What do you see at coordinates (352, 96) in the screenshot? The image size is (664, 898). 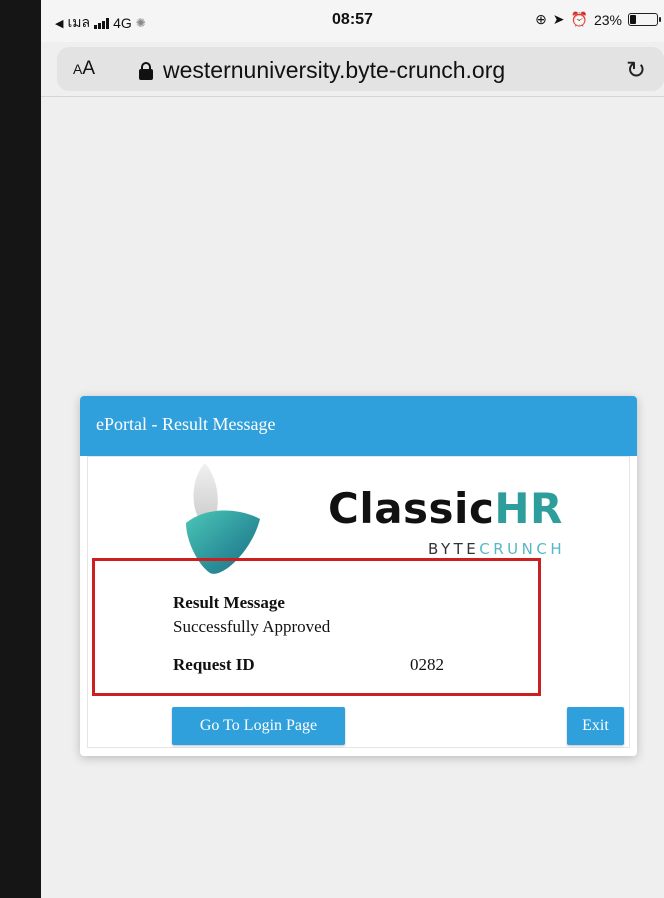 I see `toolbar-divider` at bounding box center [352, 96].